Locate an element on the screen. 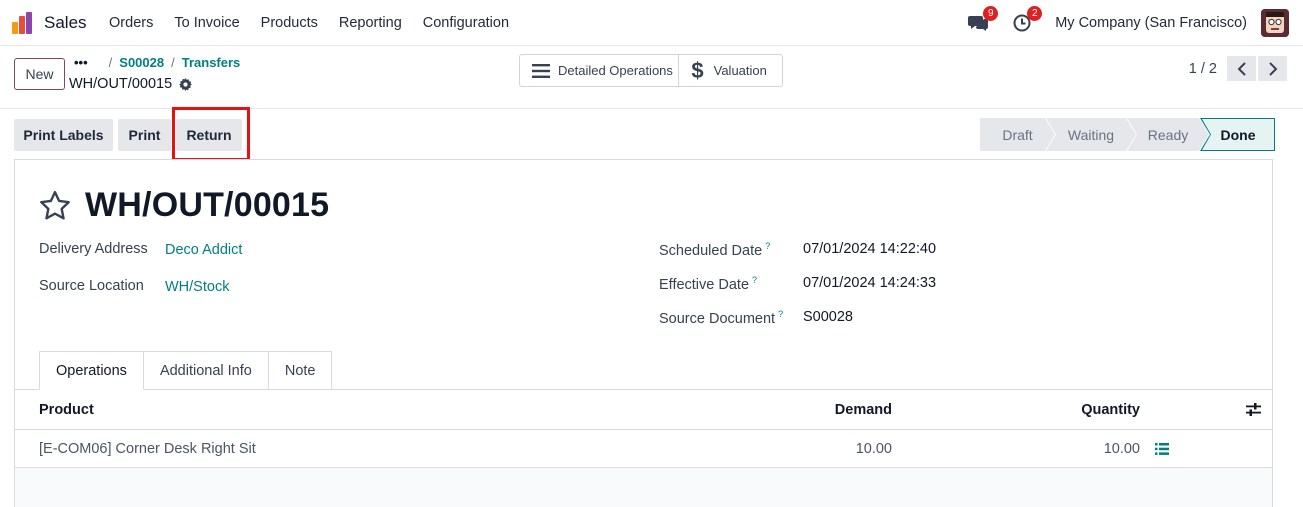 The height and width of the screenshot is (507, 1303). breadcrumb-more-button: ••• is located at coordinates (81, 62).